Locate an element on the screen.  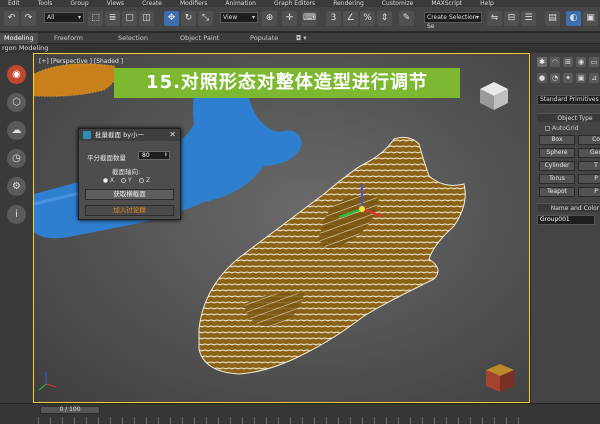
teapot-button: Teapot is located at coordinates (557, 192).